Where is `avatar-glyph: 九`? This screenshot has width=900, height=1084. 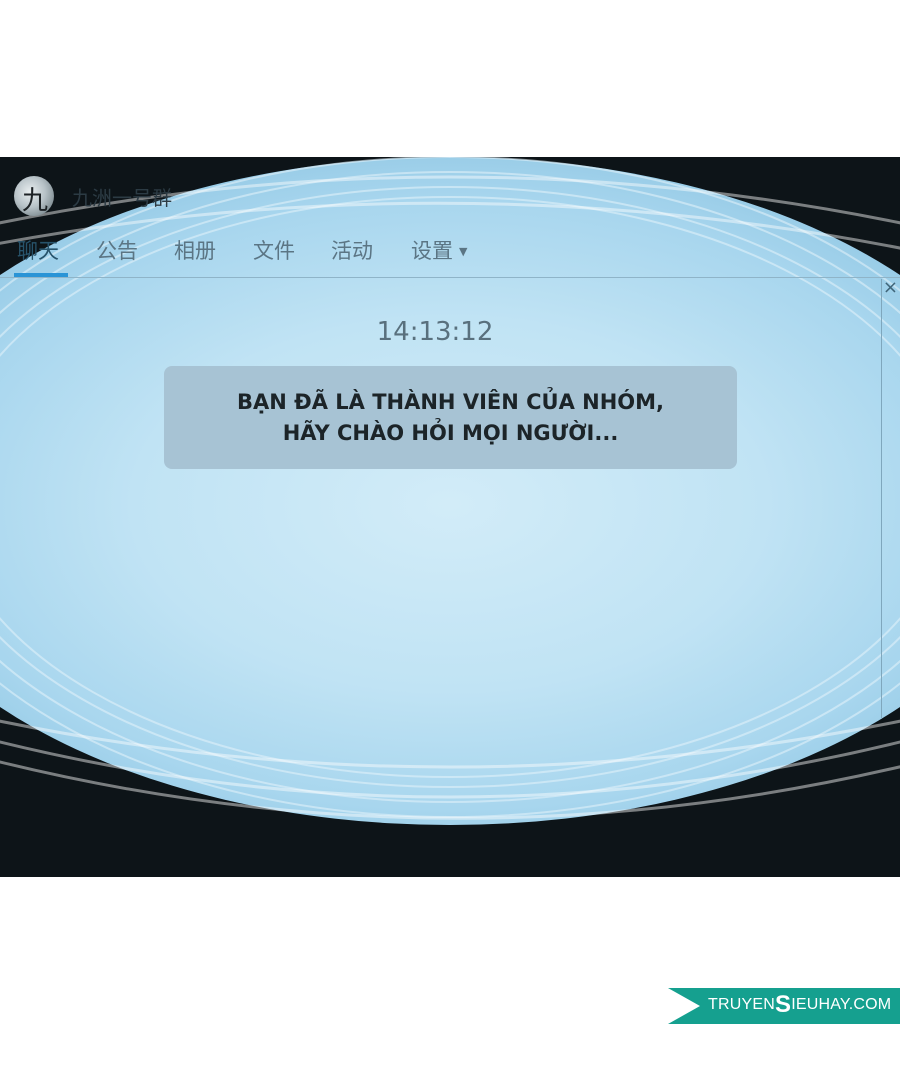 avatar-glyph: 九 is located at coordinates (35, 201).